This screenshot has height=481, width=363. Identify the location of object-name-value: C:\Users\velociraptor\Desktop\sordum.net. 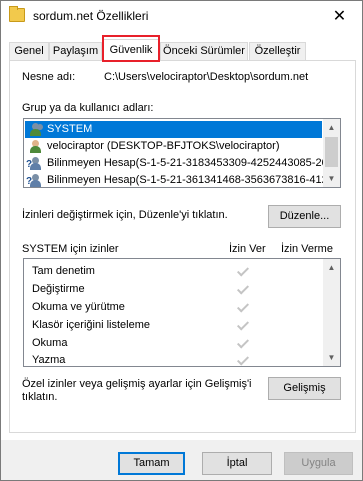
(206, 77).